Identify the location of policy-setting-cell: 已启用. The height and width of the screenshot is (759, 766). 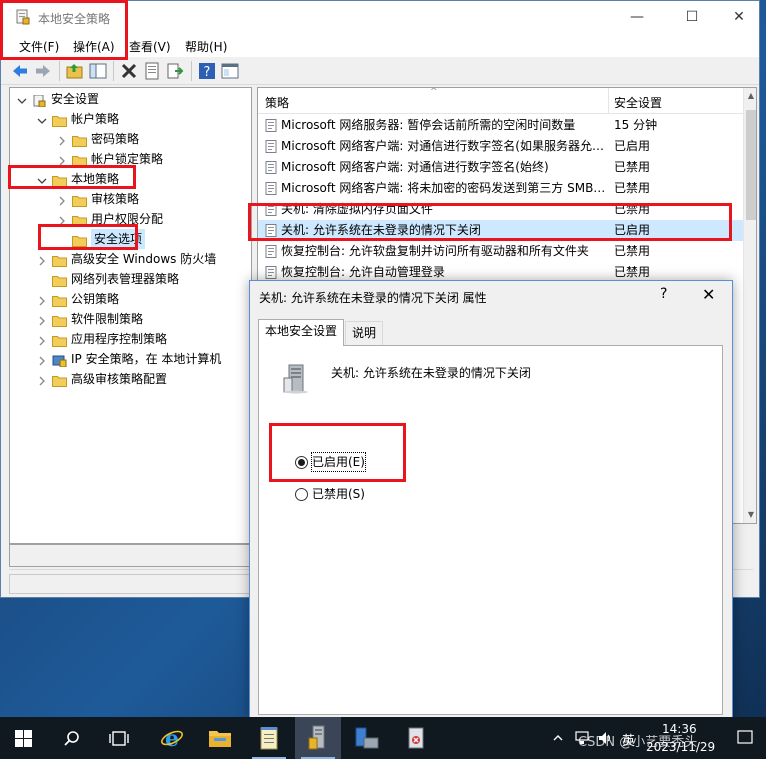
(632, 230).